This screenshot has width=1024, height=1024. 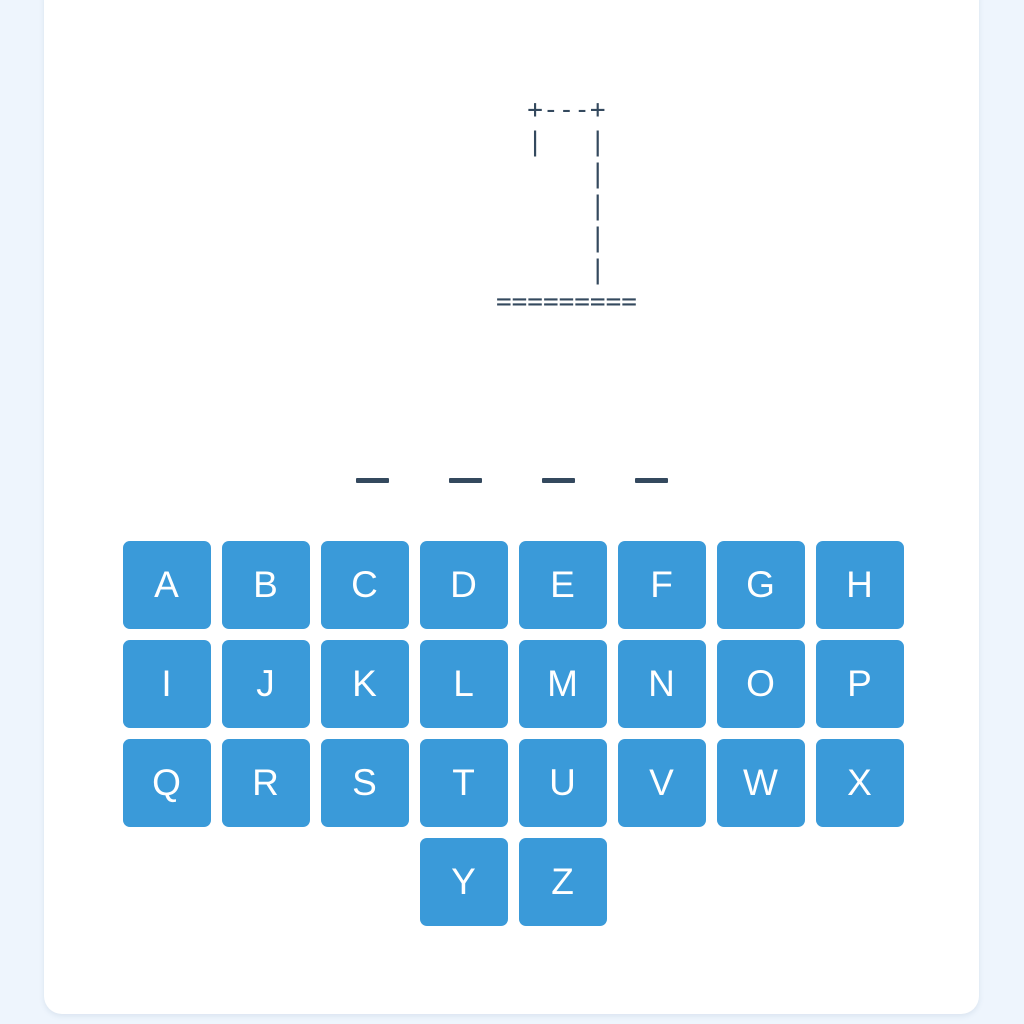 I want to click on key-r: R, so click(x=265, y=783).